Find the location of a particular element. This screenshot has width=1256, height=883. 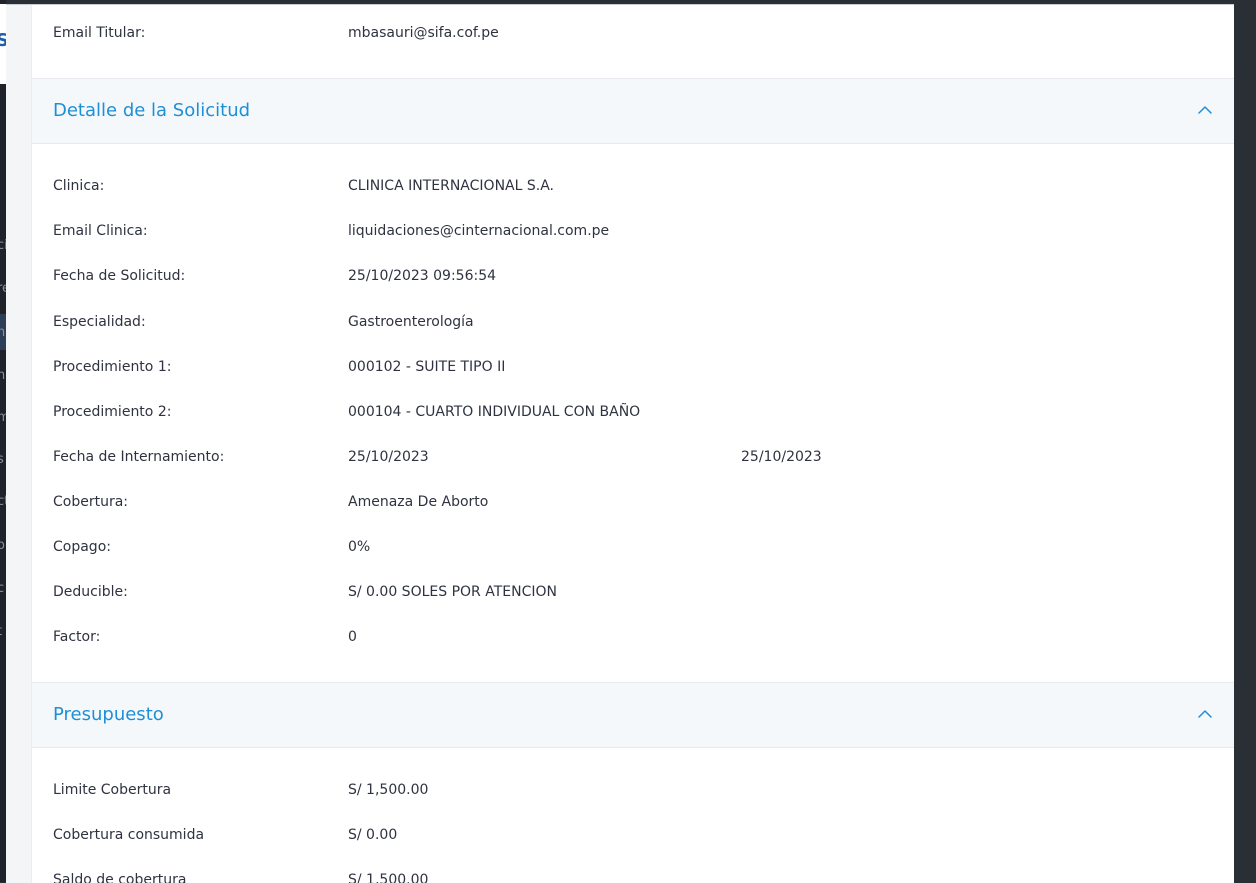

field-value: S/ 0.00 SOLES POR ATENCION is located at coordinates (452, 592).